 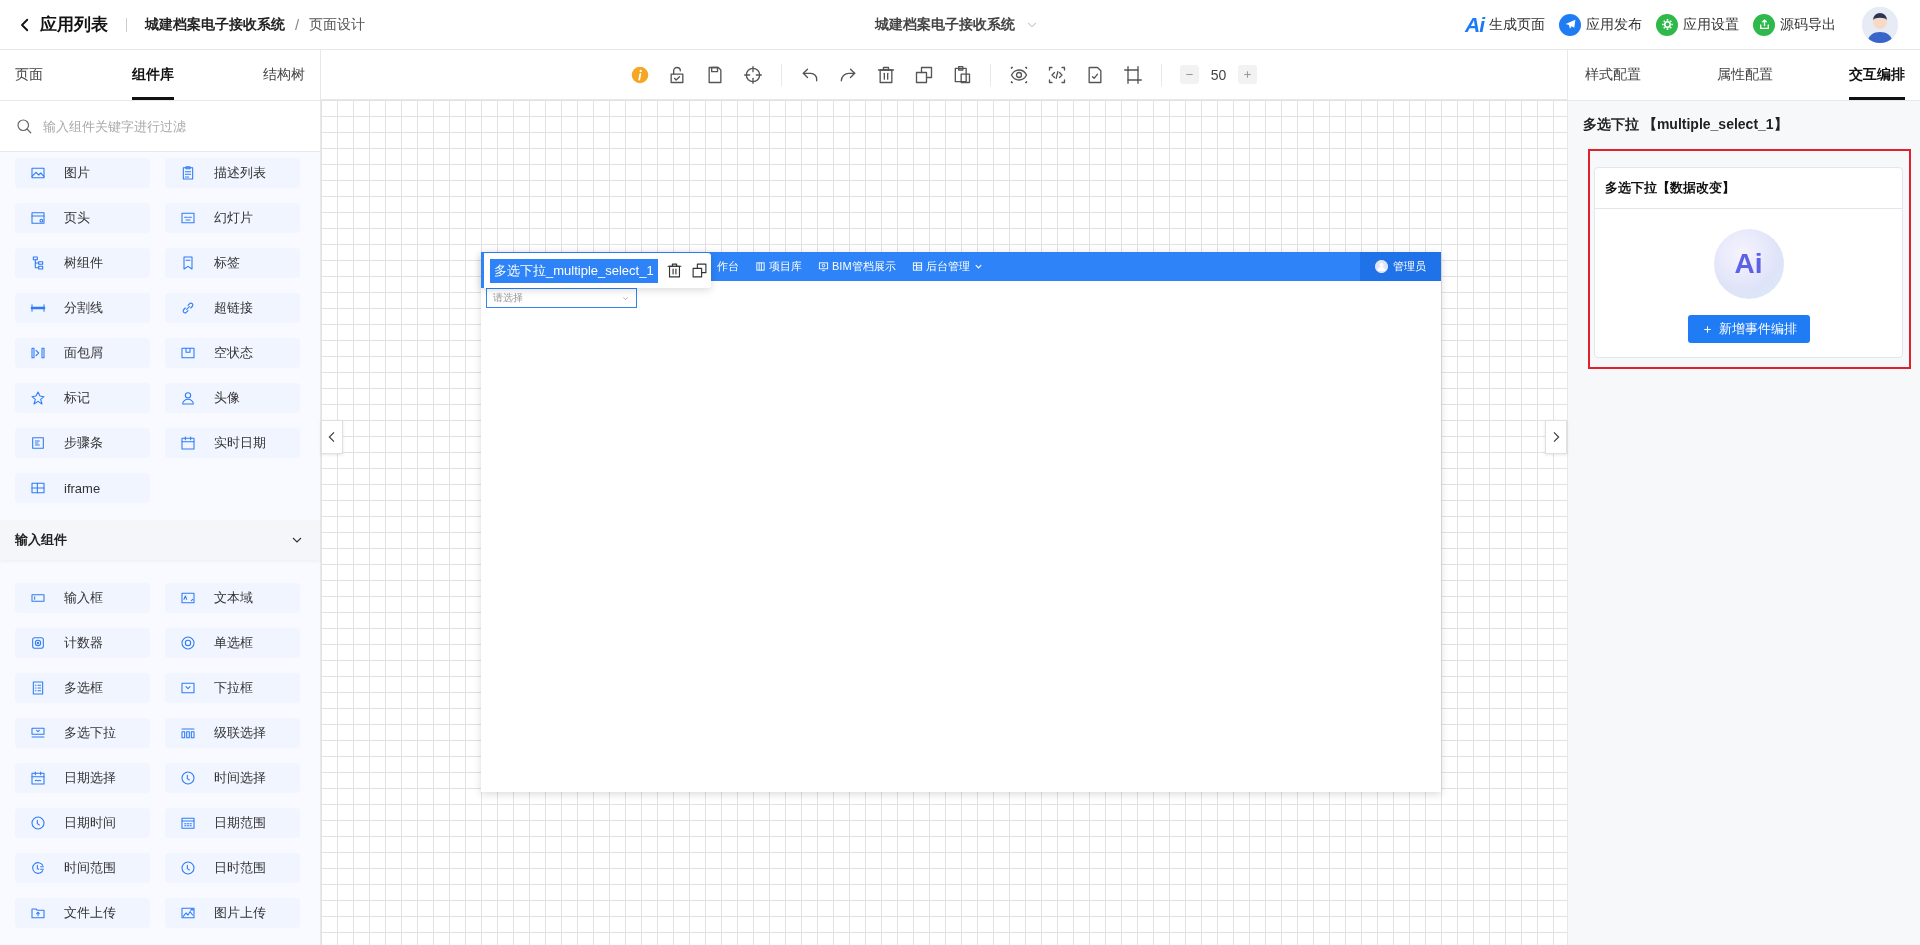 I want to click on component-item: 文件上传, so click(x=82, y=913).